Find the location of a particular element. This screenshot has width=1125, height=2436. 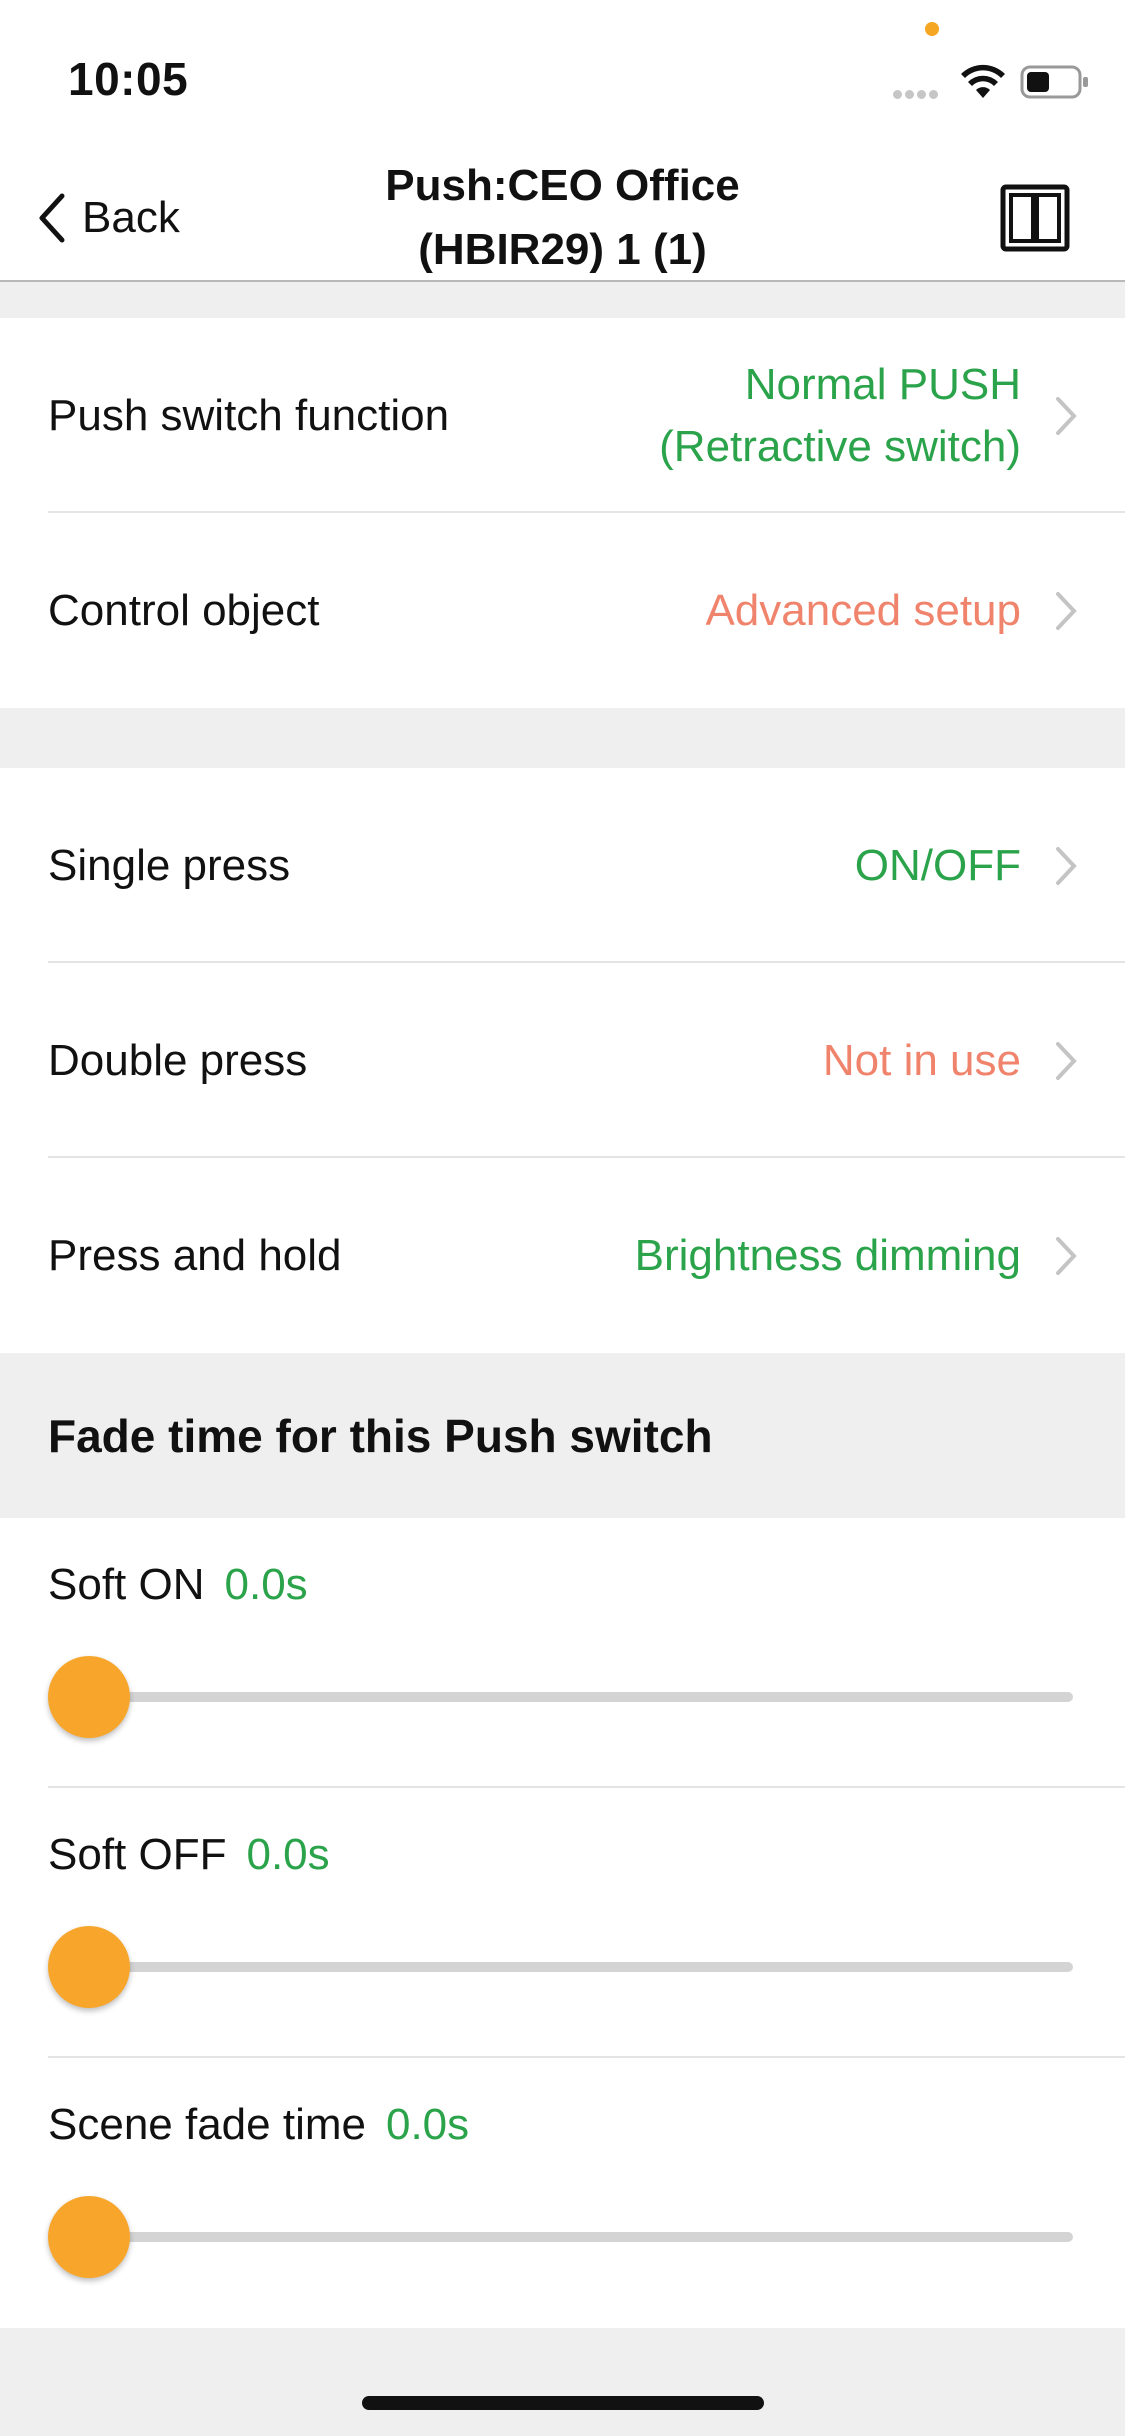

page-title: Push:CEO Office (HBIR29) 1 (1) is located at coordinates (562, 218).